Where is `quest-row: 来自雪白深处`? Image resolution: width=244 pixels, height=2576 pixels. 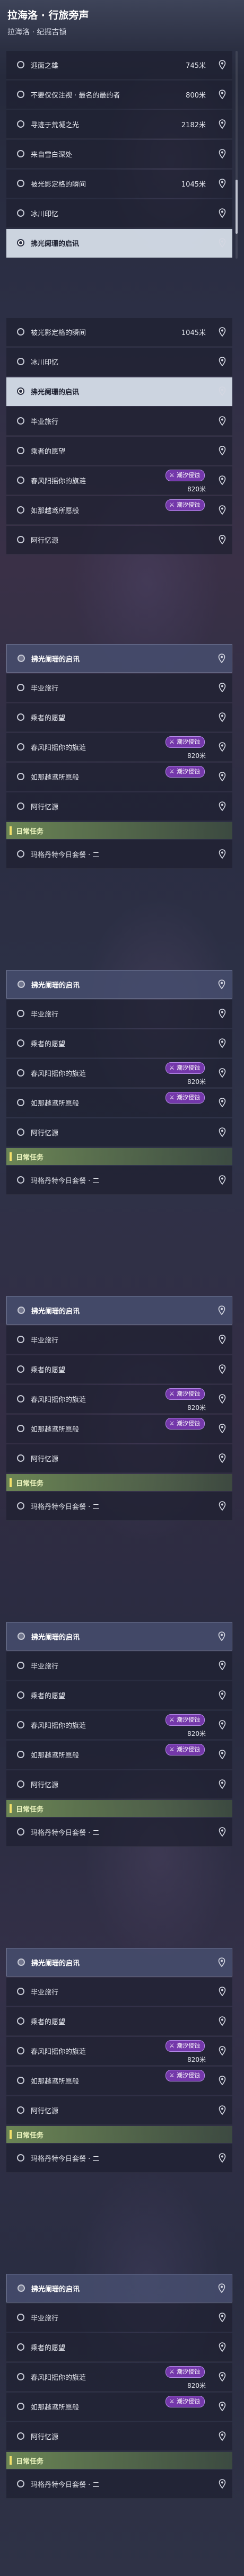
quest-row: 来自雪白深处 is located at coordinates (119, 154).